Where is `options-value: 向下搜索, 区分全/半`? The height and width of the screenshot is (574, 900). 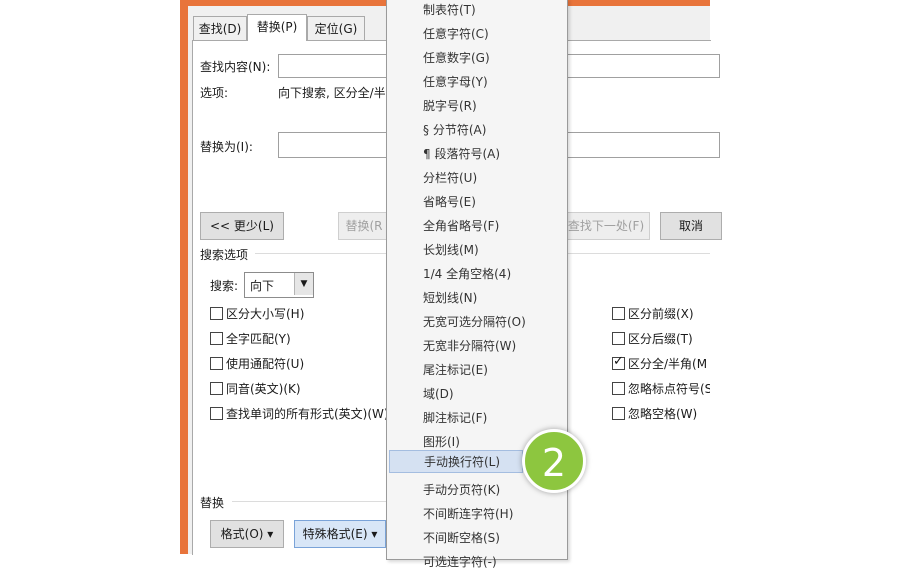 options-value: 向下搜索, 区分全/半 is located at coordinates (332, 93).